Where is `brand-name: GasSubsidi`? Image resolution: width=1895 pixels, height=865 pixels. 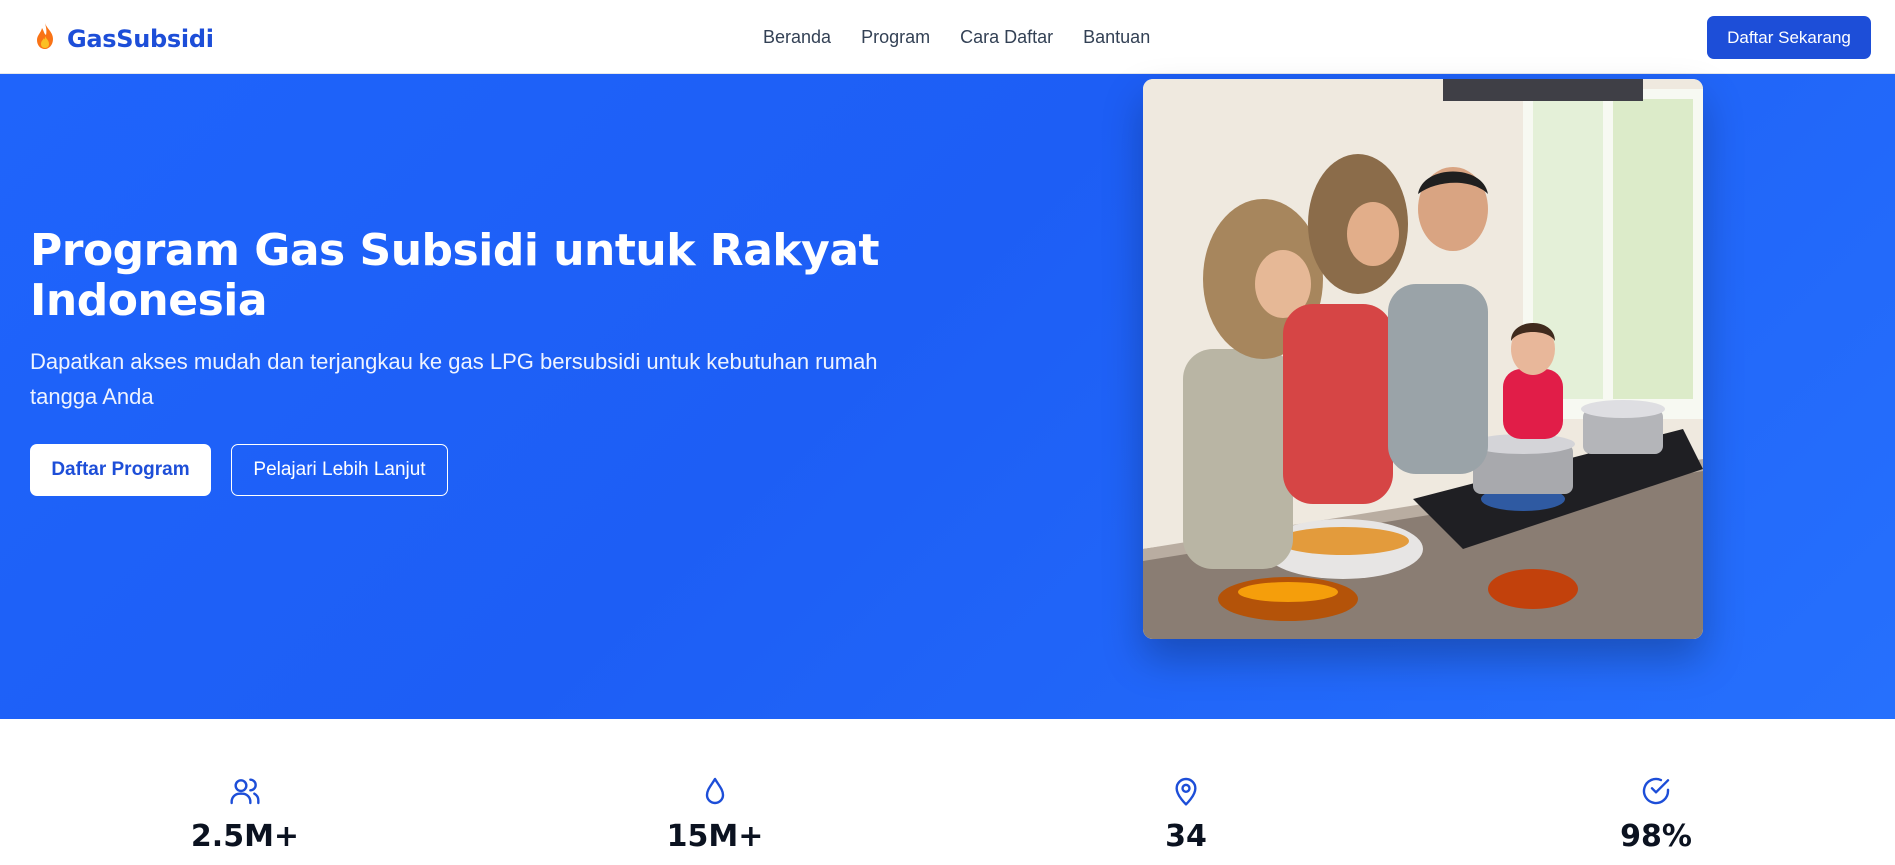 brand-name: GasSubsidi is located at coordinates (140, 38).